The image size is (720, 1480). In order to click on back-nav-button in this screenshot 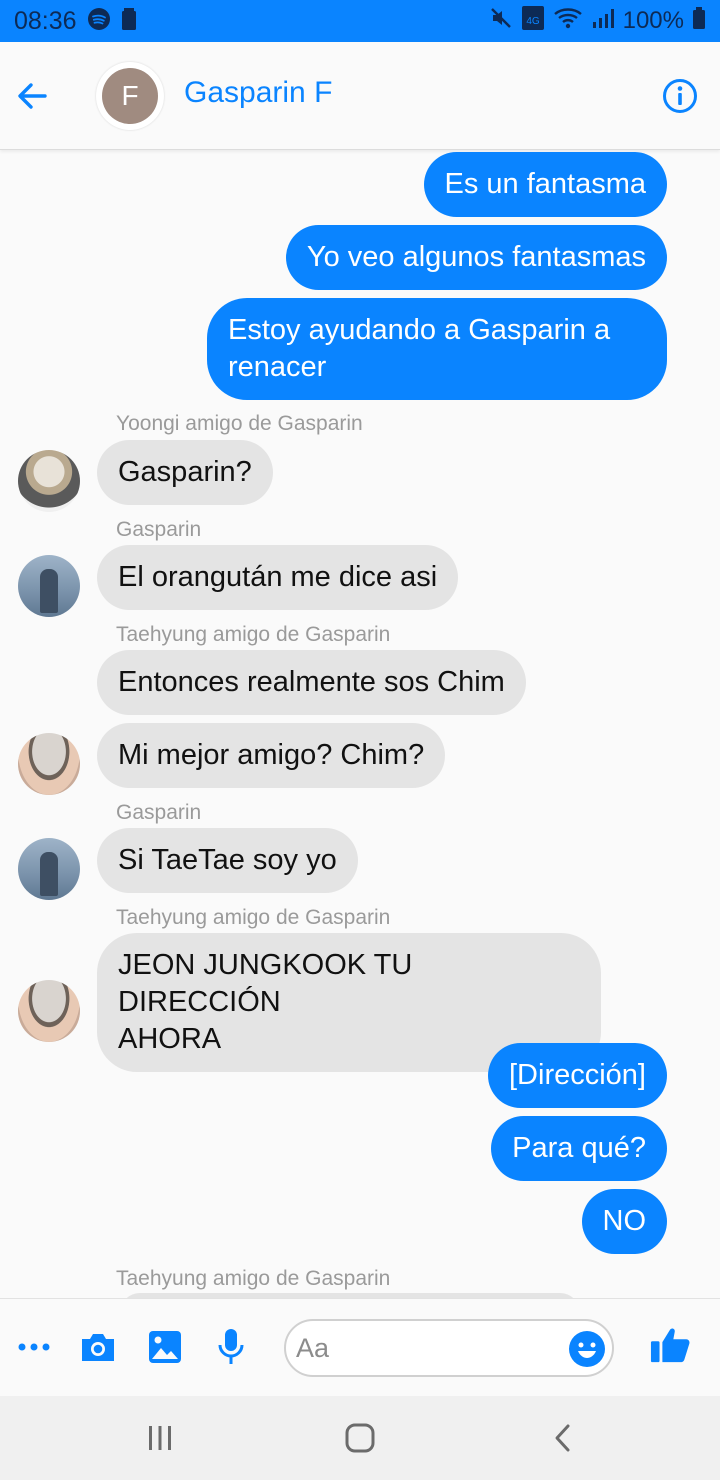, I will do `click(562, 1438)`.